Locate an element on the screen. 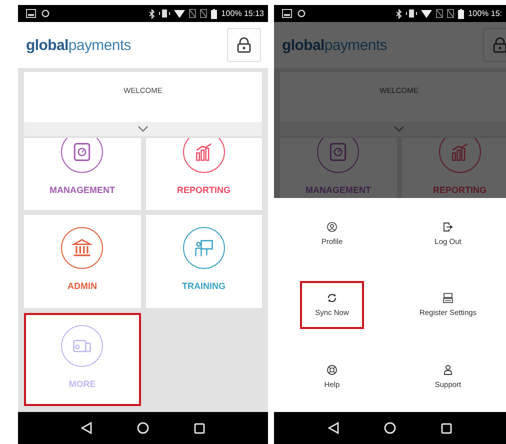 The image size is (506, 444). presenter-icon is located at coordinates (203, 248).